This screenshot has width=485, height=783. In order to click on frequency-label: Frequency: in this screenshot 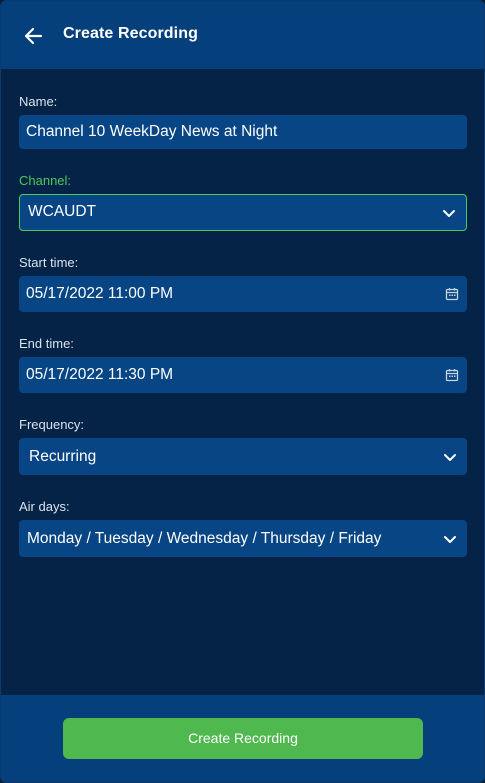, I will do `click(52, 424)`.